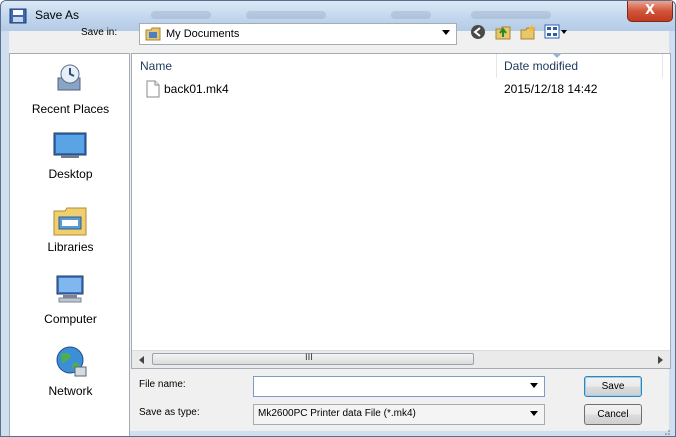 The image size is (676, 437). I want to click on folder-icon, so click(153, 34).